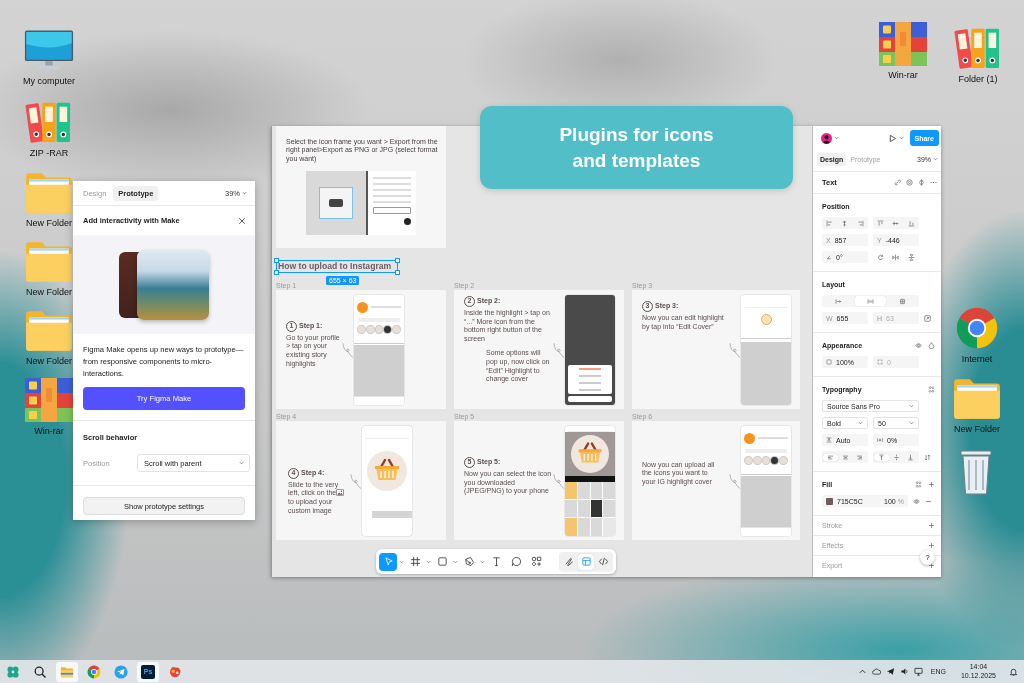 The image size is (1024, 683). I want to click on design-mode-button, so click(586, 561).